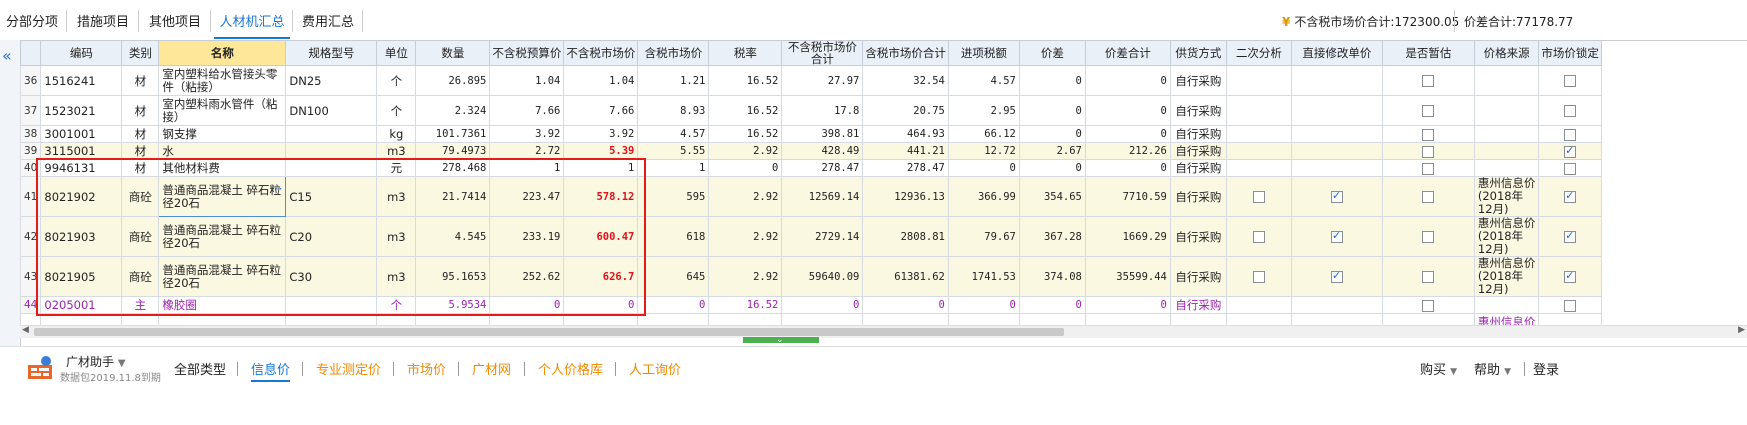  Describe the element at coordinates (673, 110) in the screenshot. I see `cell-taxmarket: 8.93` at that location.